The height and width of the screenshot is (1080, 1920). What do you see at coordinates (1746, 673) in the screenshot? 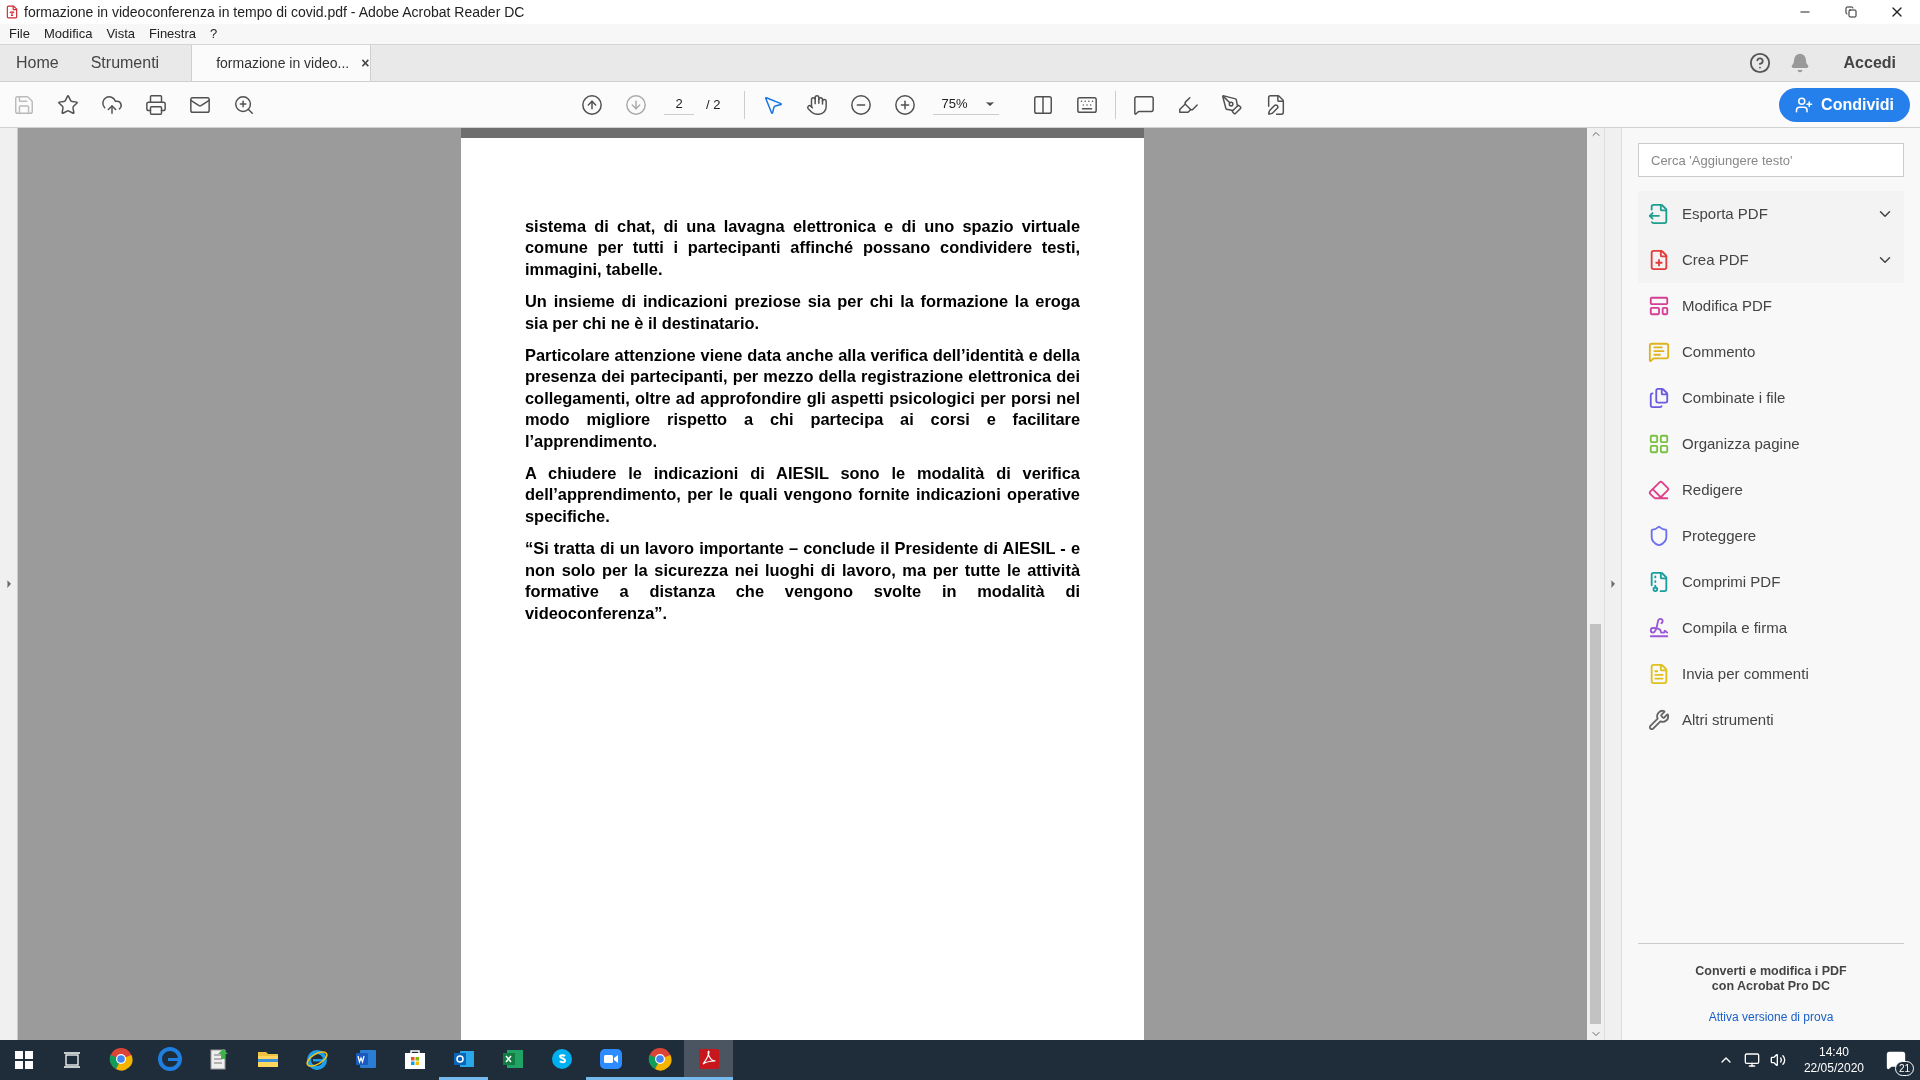
I see `tool-label: Invia per commenti` at bounding box center [1746, 673].